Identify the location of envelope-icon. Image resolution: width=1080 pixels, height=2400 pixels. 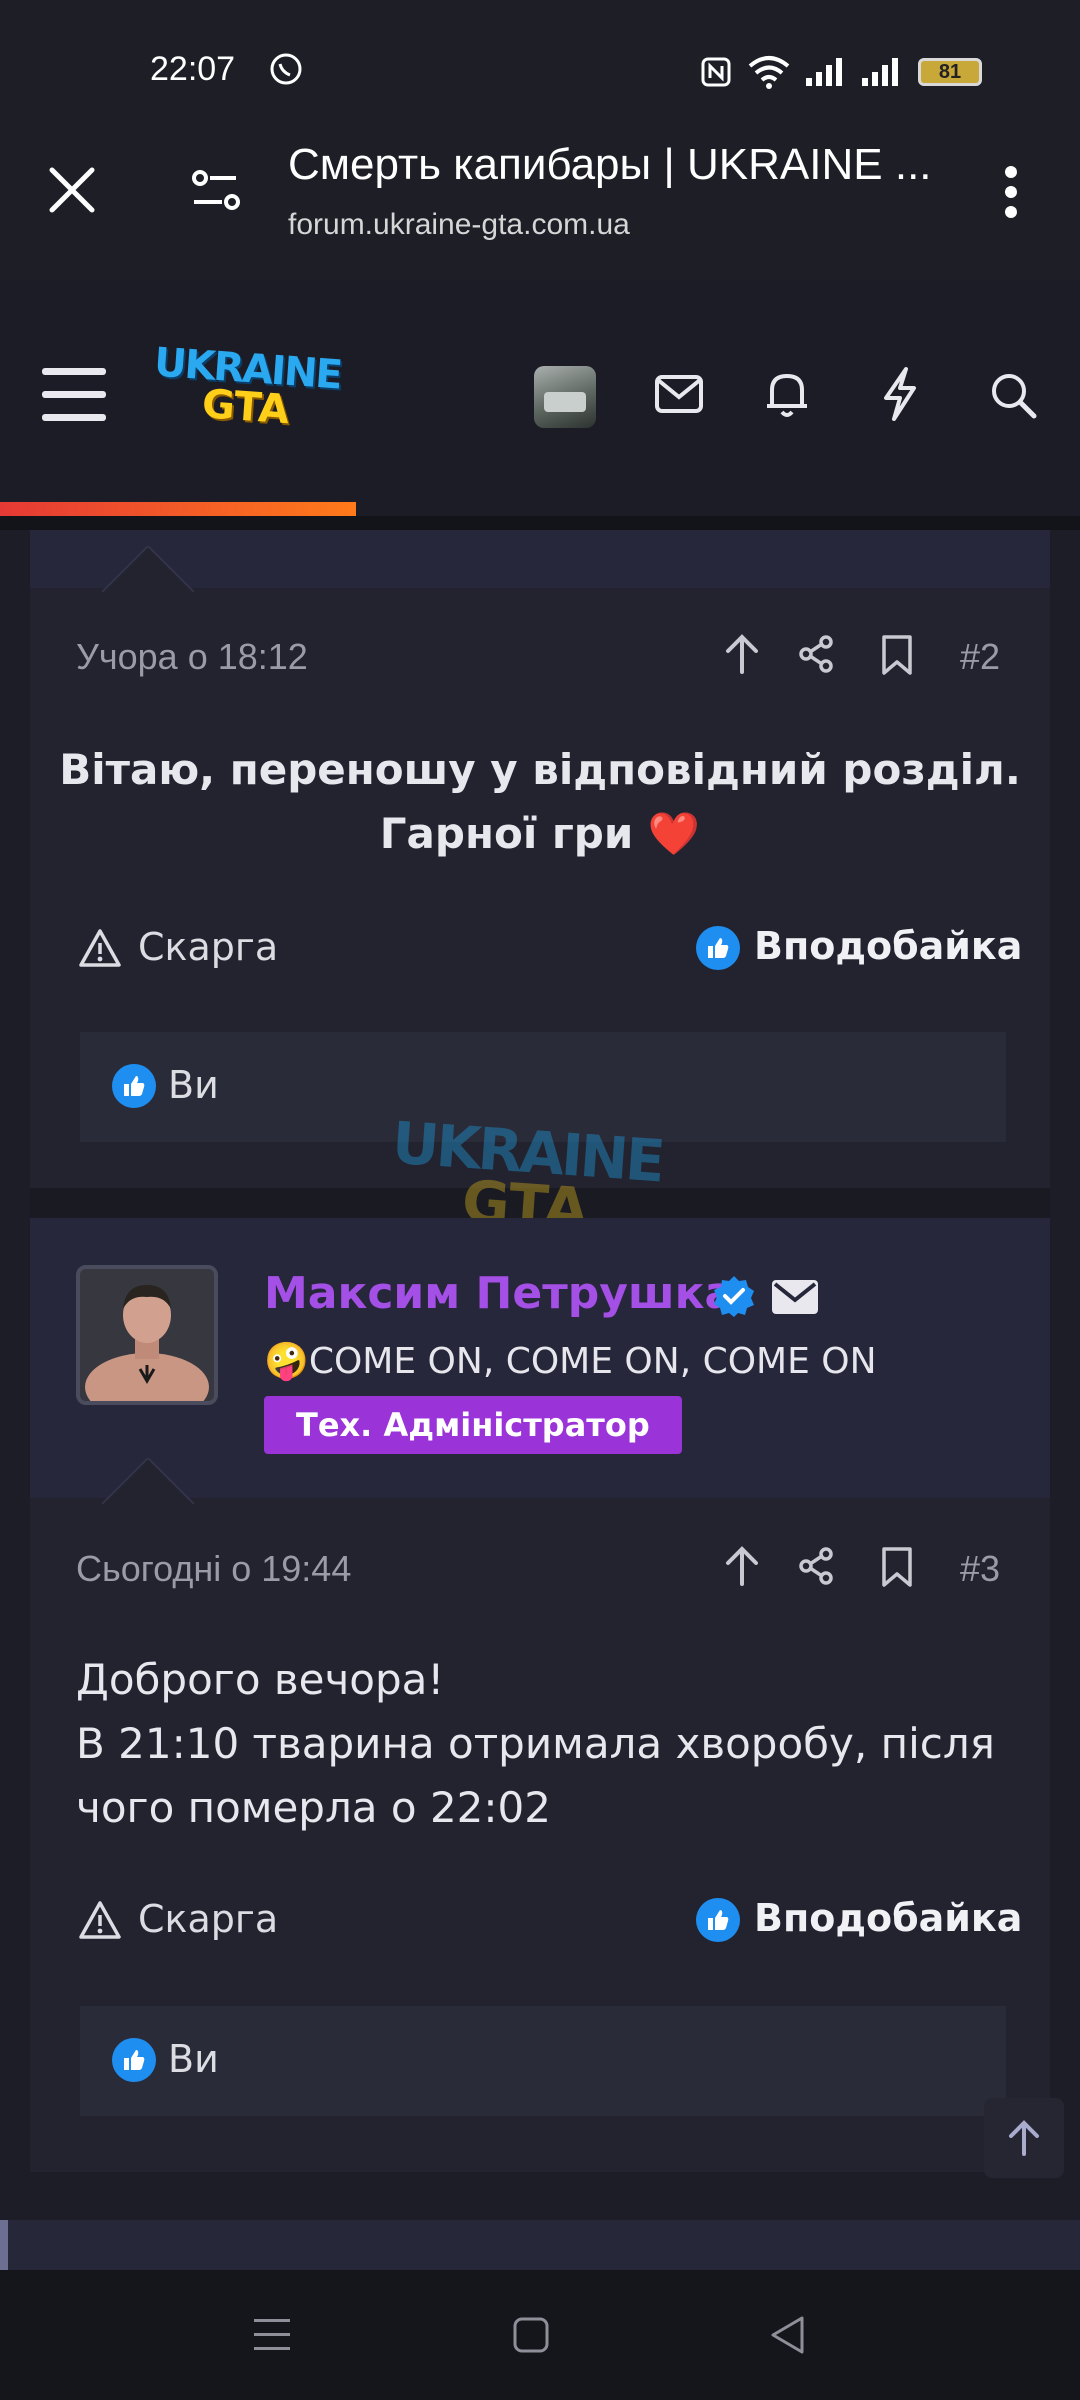
(795, 1299).